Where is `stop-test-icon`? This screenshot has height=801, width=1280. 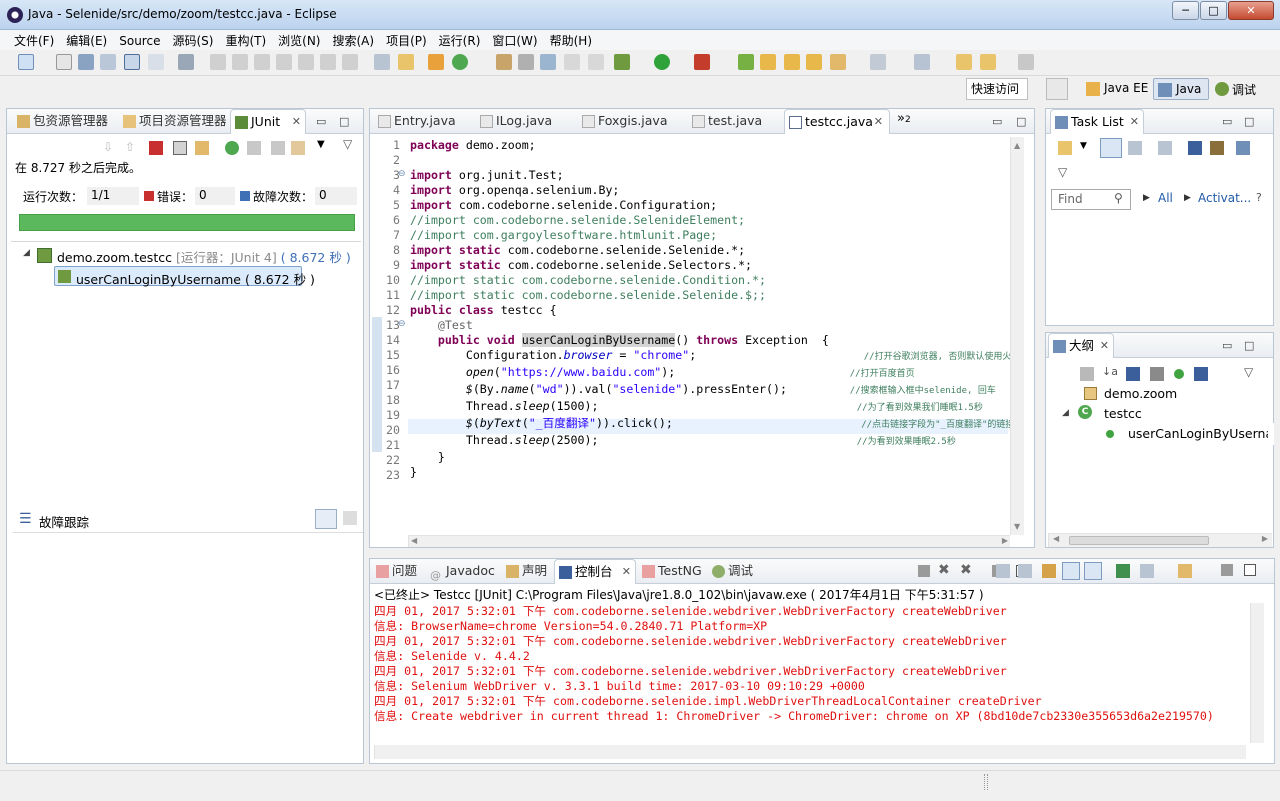
stop-test-icon is located at coordinates (278, 148).